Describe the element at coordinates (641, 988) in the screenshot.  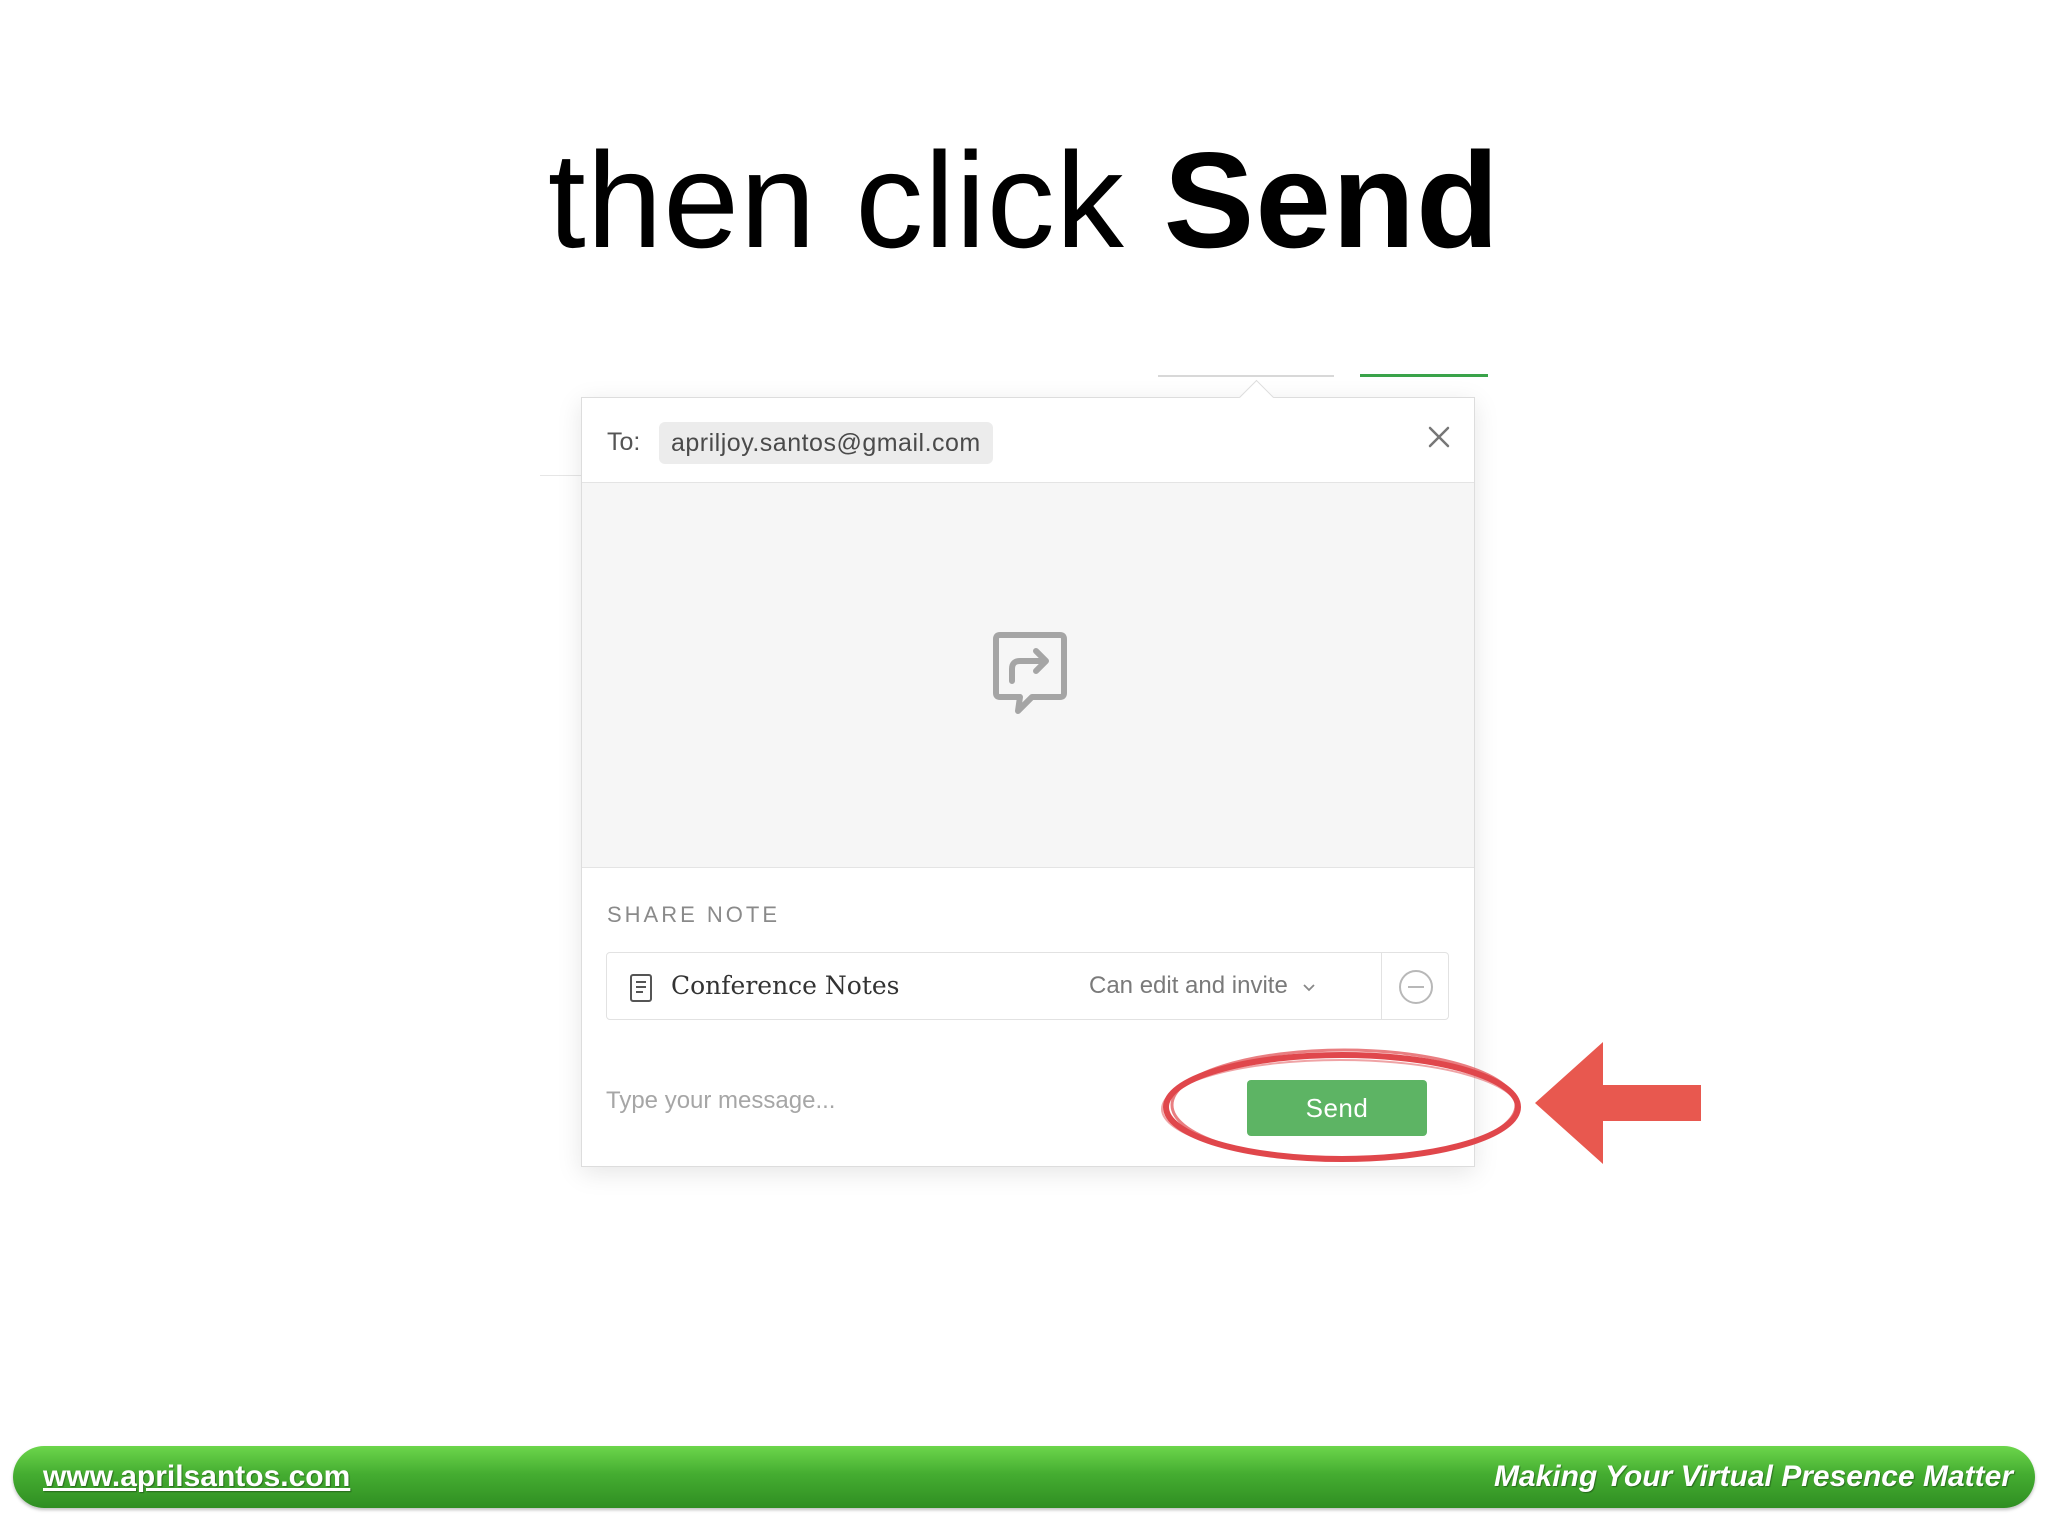
I see `note-document-icon` at that location.